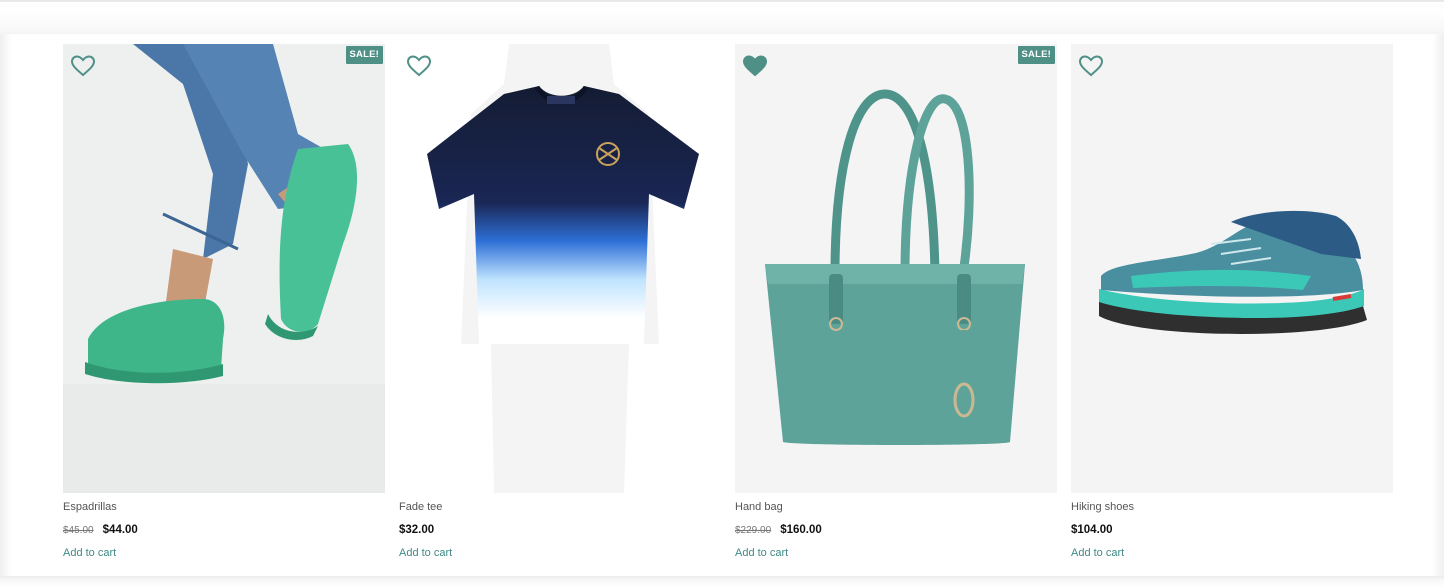 The image size is (1444, 588). What do you see at coordinates (120, 530) in the screenshot?
I see `current-price: $44.00` at bounding box center [120, 530].